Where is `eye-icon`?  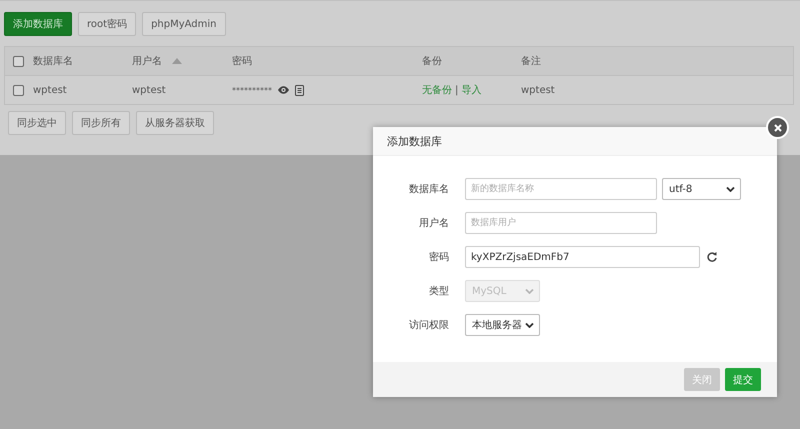
eye-icon is located at coordinates (283, 90).